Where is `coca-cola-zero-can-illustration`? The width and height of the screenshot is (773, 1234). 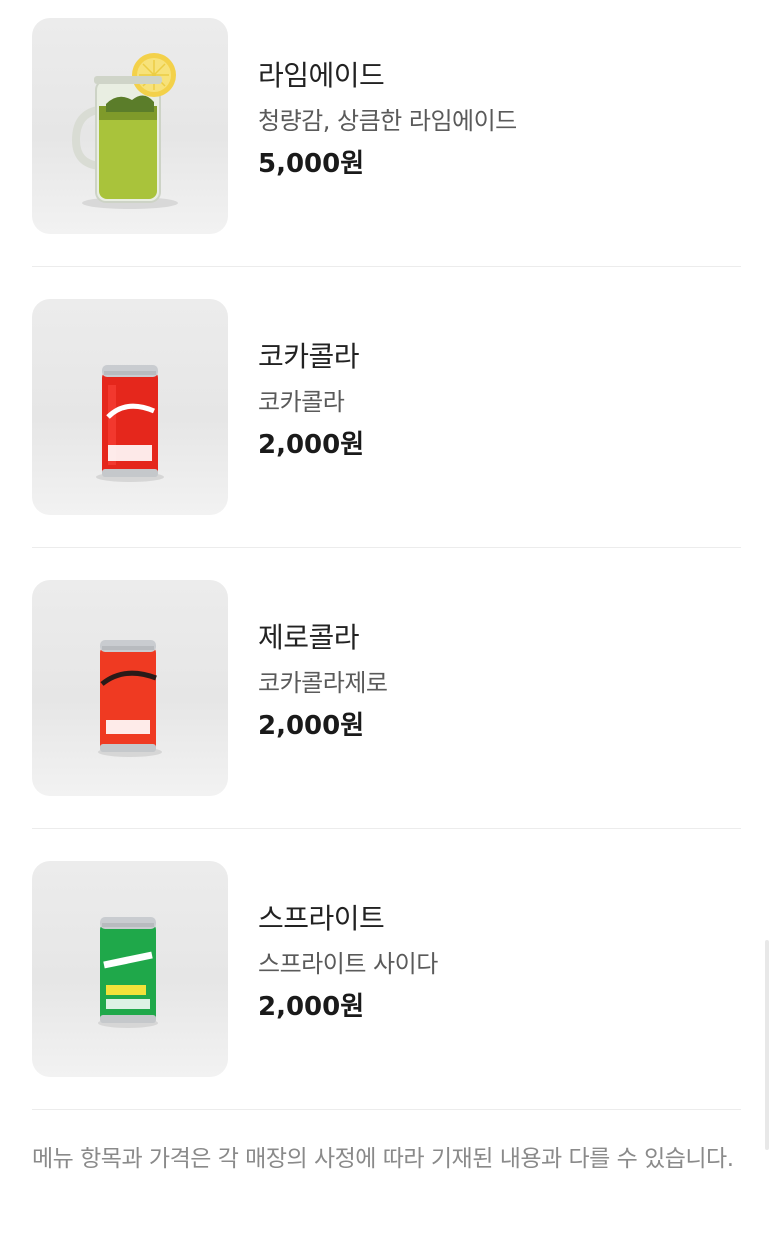
coca-cola-zero-can-illustration is located at coordinates (130, 698).